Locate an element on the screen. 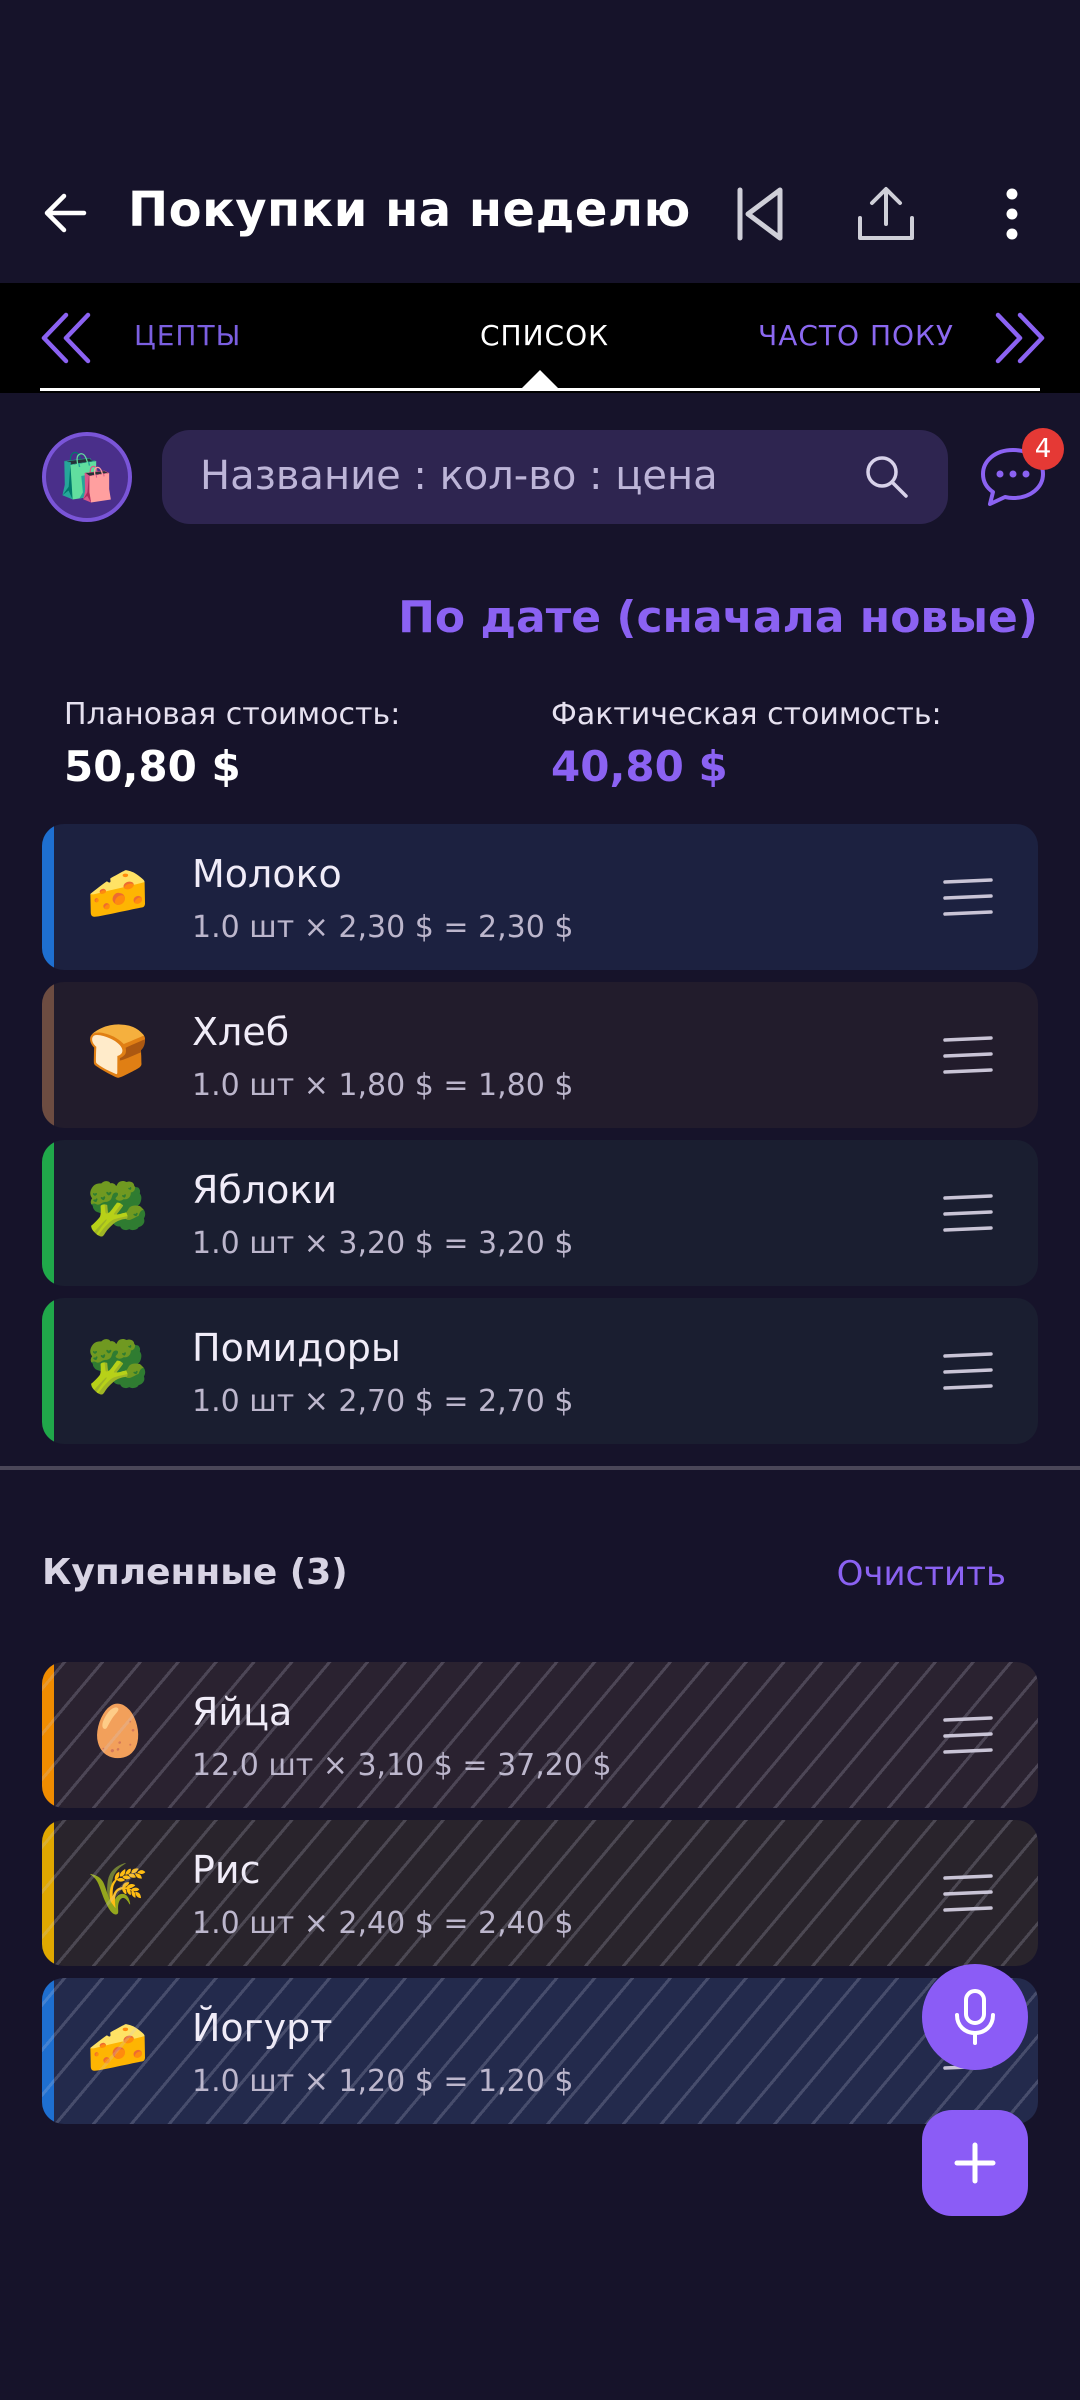 This screenshot has width=1080, height=2400. back-button is located at coordinates (65, 213).